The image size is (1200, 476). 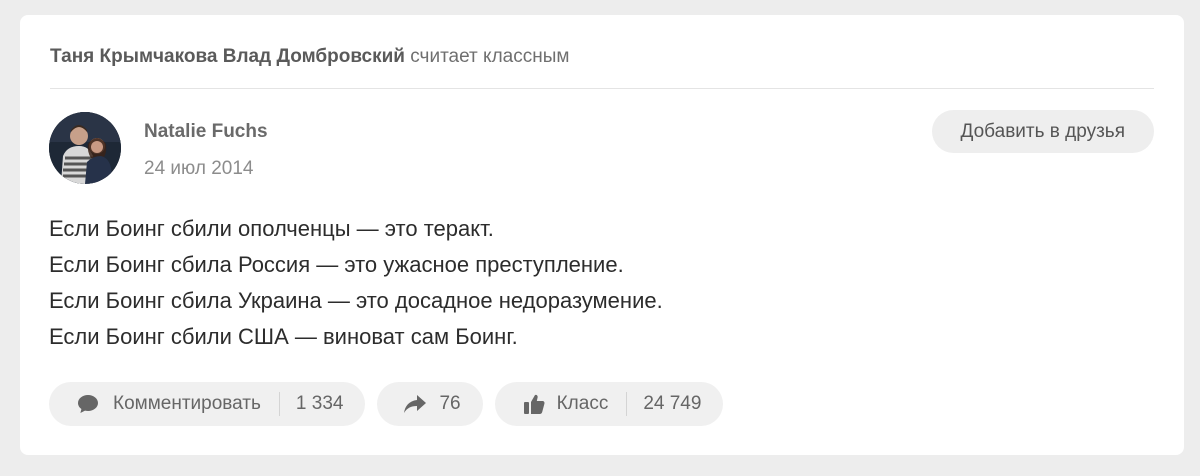 What do you see at coordinates (206, 132) in the screenshot?
I see `author-name: Natalie Fuchs` at bounding box center [206, 132].